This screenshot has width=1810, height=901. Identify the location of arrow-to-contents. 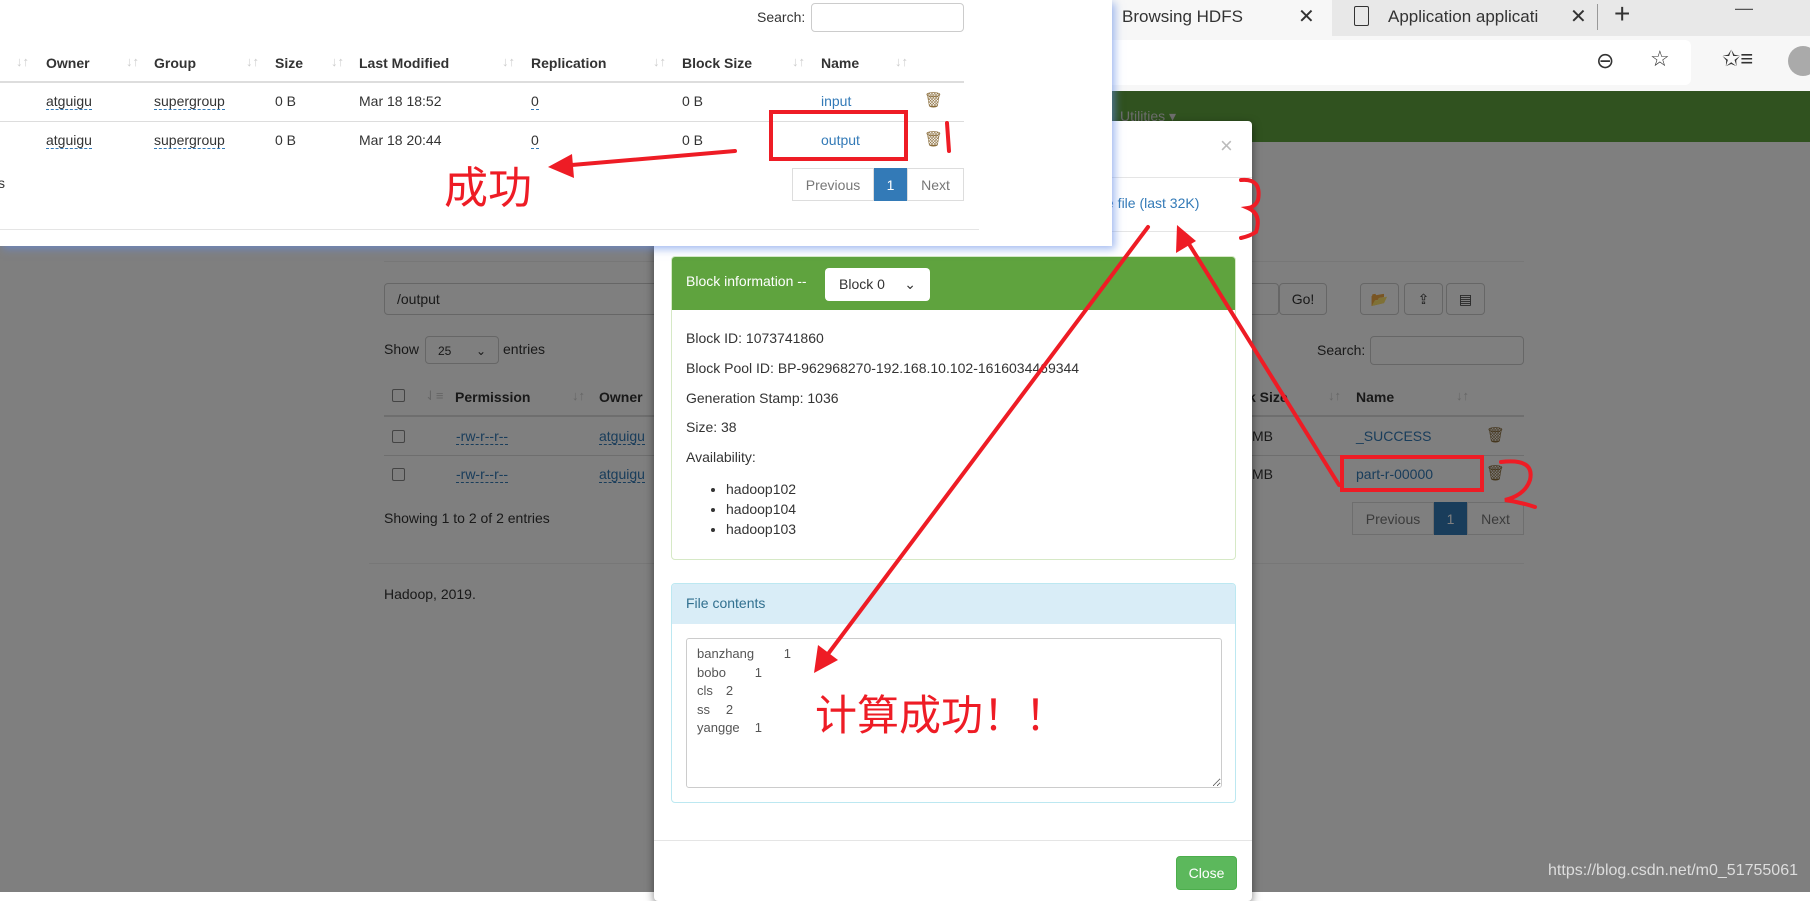
(985, 444).